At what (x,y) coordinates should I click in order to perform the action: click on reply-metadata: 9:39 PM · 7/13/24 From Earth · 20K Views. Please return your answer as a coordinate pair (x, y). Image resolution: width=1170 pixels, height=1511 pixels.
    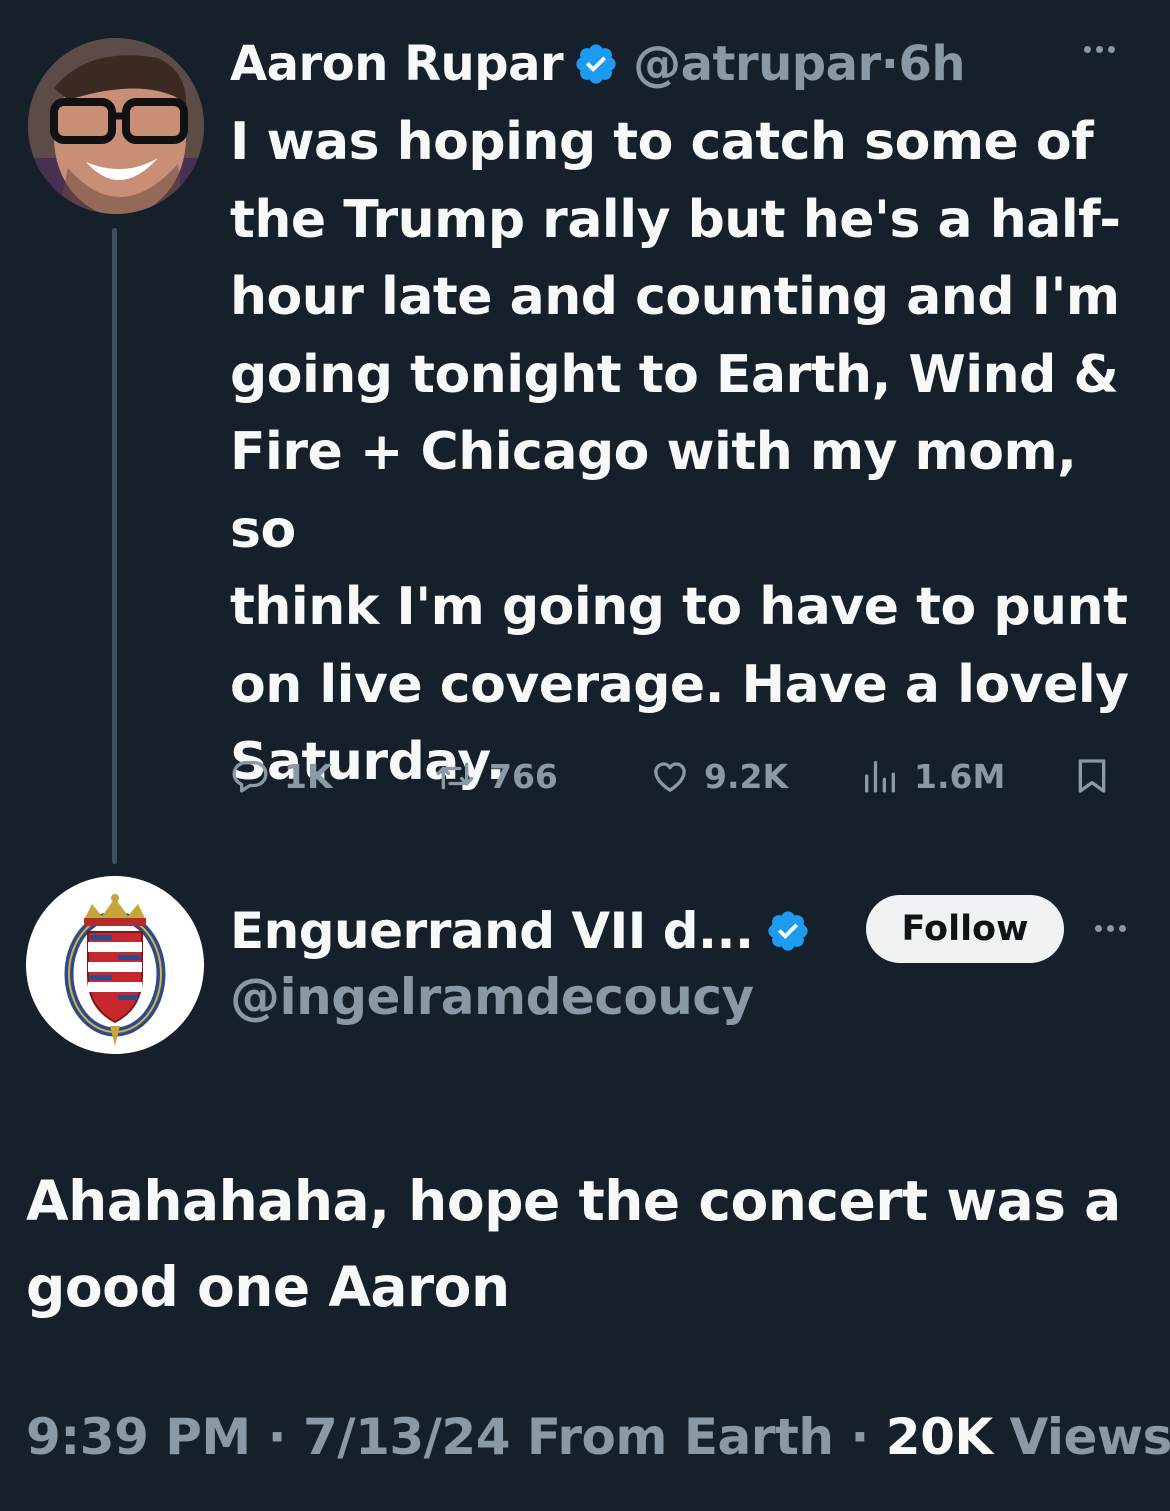
    Looking at the image, I should click on (598, 1437).